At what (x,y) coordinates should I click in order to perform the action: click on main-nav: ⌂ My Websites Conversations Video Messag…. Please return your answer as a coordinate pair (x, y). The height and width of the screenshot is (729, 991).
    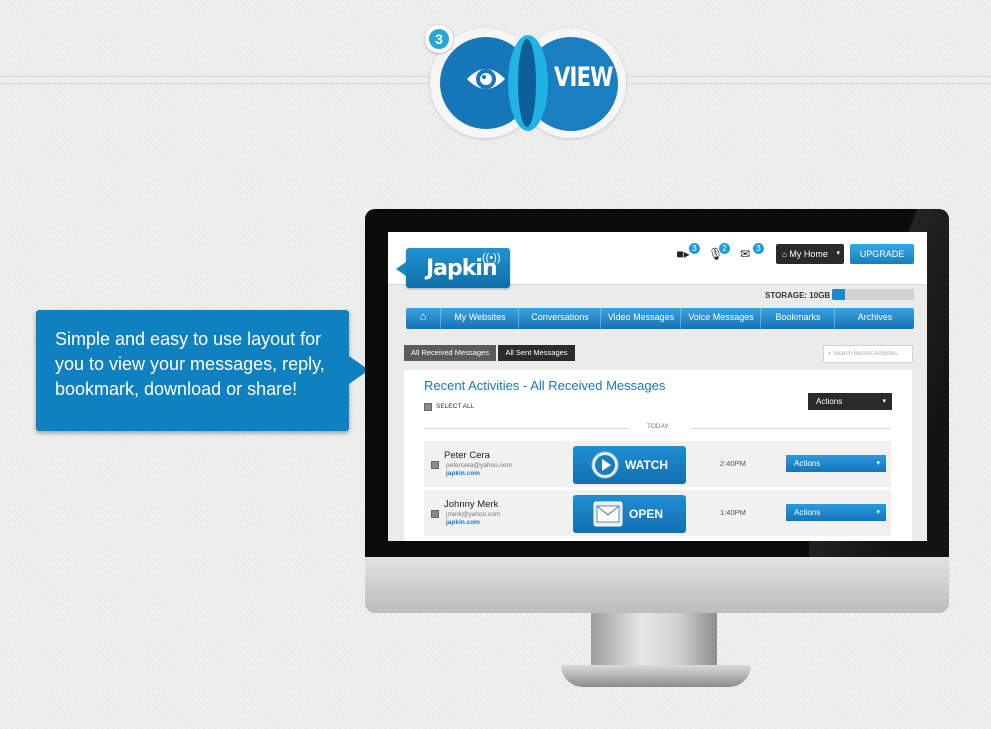
    Looking at the image, I should click on (660, 318).